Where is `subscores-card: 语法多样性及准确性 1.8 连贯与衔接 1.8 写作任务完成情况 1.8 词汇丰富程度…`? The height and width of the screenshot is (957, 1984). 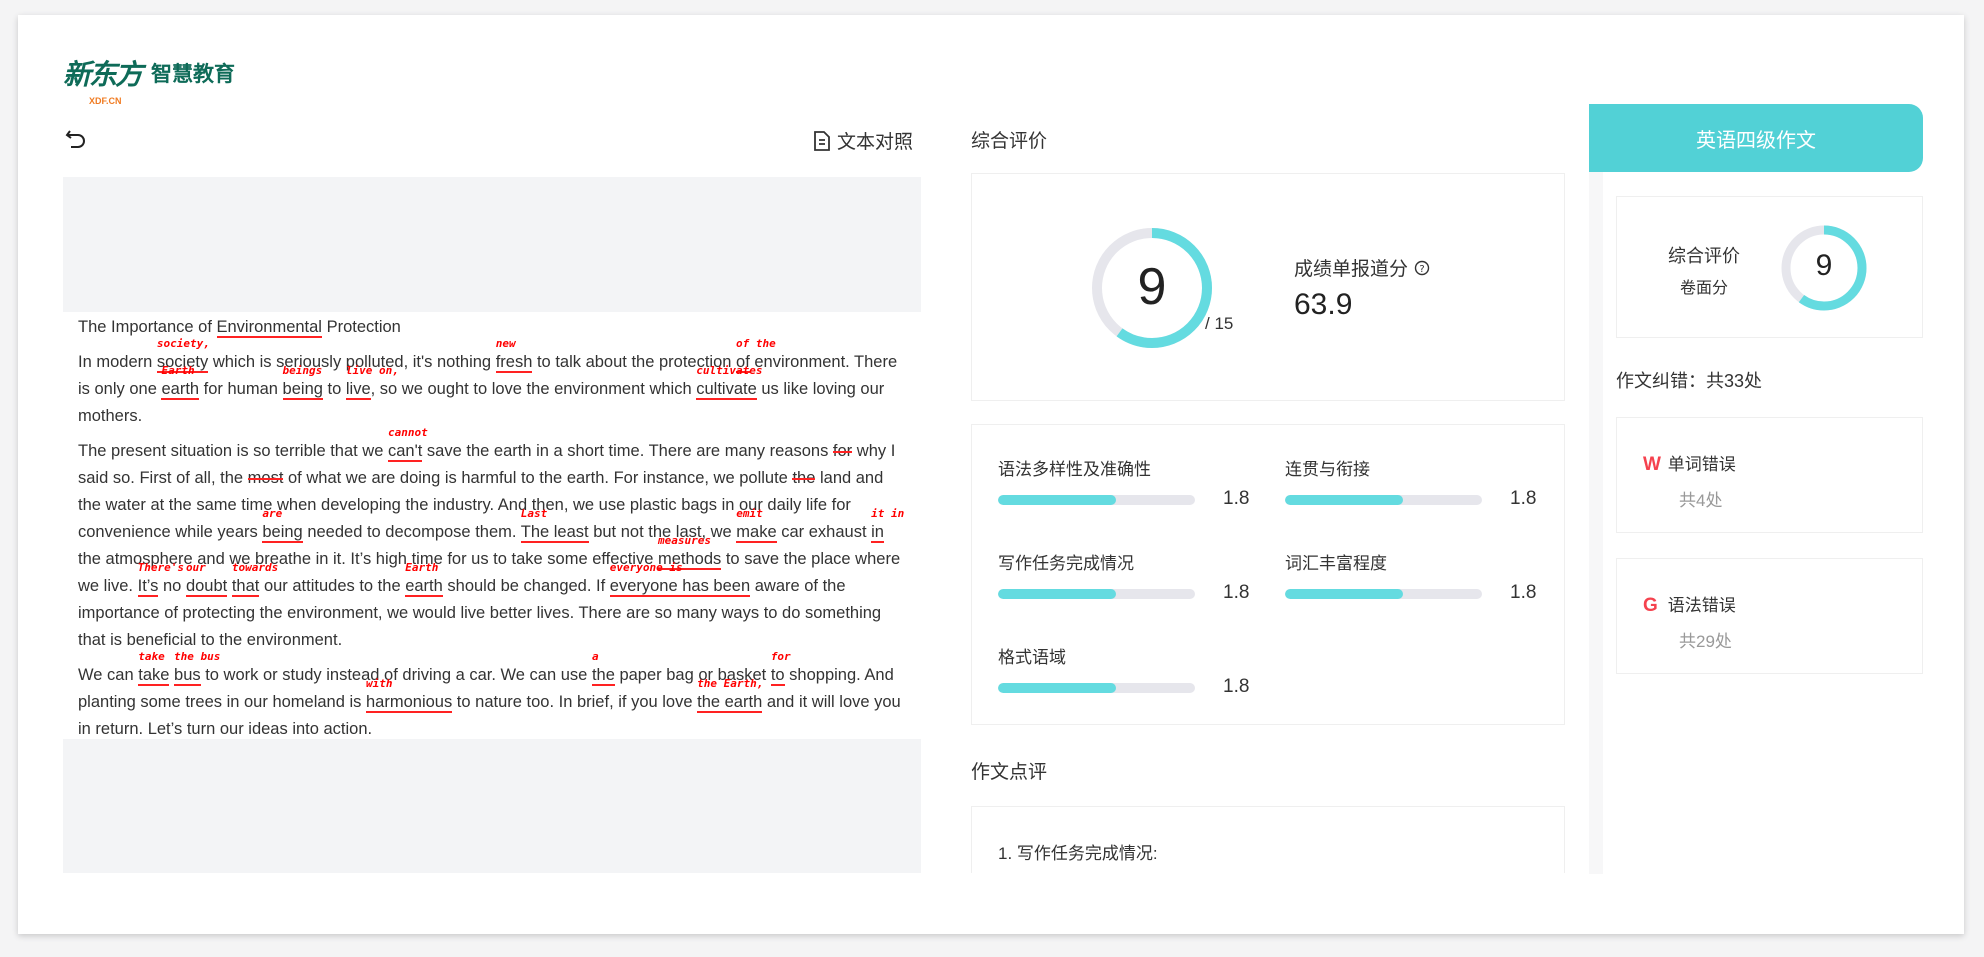 subscores-card: 语法多样性及准确性 1.8 连贯与衔接 1.8 写作任务完成情况 1.8 词汇丰富程度… is located at coordinates (1268, 574).